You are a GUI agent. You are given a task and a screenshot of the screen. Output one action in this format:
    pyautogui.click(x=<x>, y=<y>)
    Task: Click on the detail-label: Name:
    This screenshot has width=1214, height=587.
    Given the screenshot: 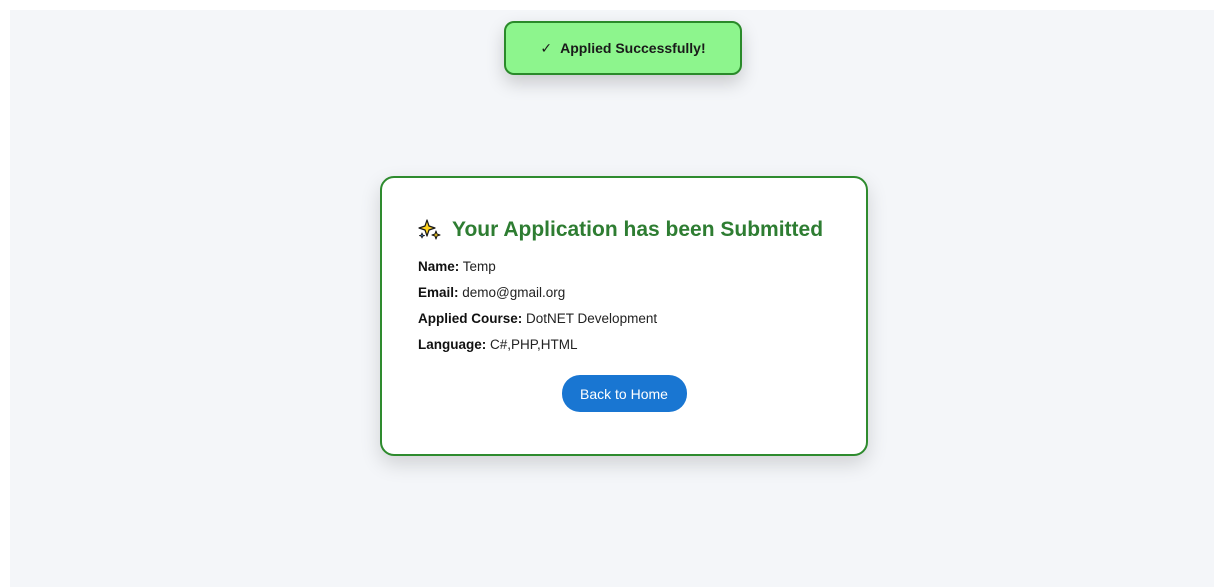 What is the action you would take?
    pyautogui.click(x=439, y=266)
    